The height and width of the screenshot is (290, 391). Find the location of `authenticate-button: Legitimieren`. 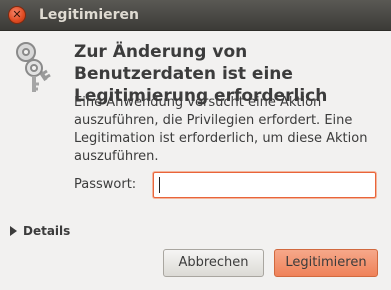

authenticate-button: Legitimieren is located at coordinates (326, 263).